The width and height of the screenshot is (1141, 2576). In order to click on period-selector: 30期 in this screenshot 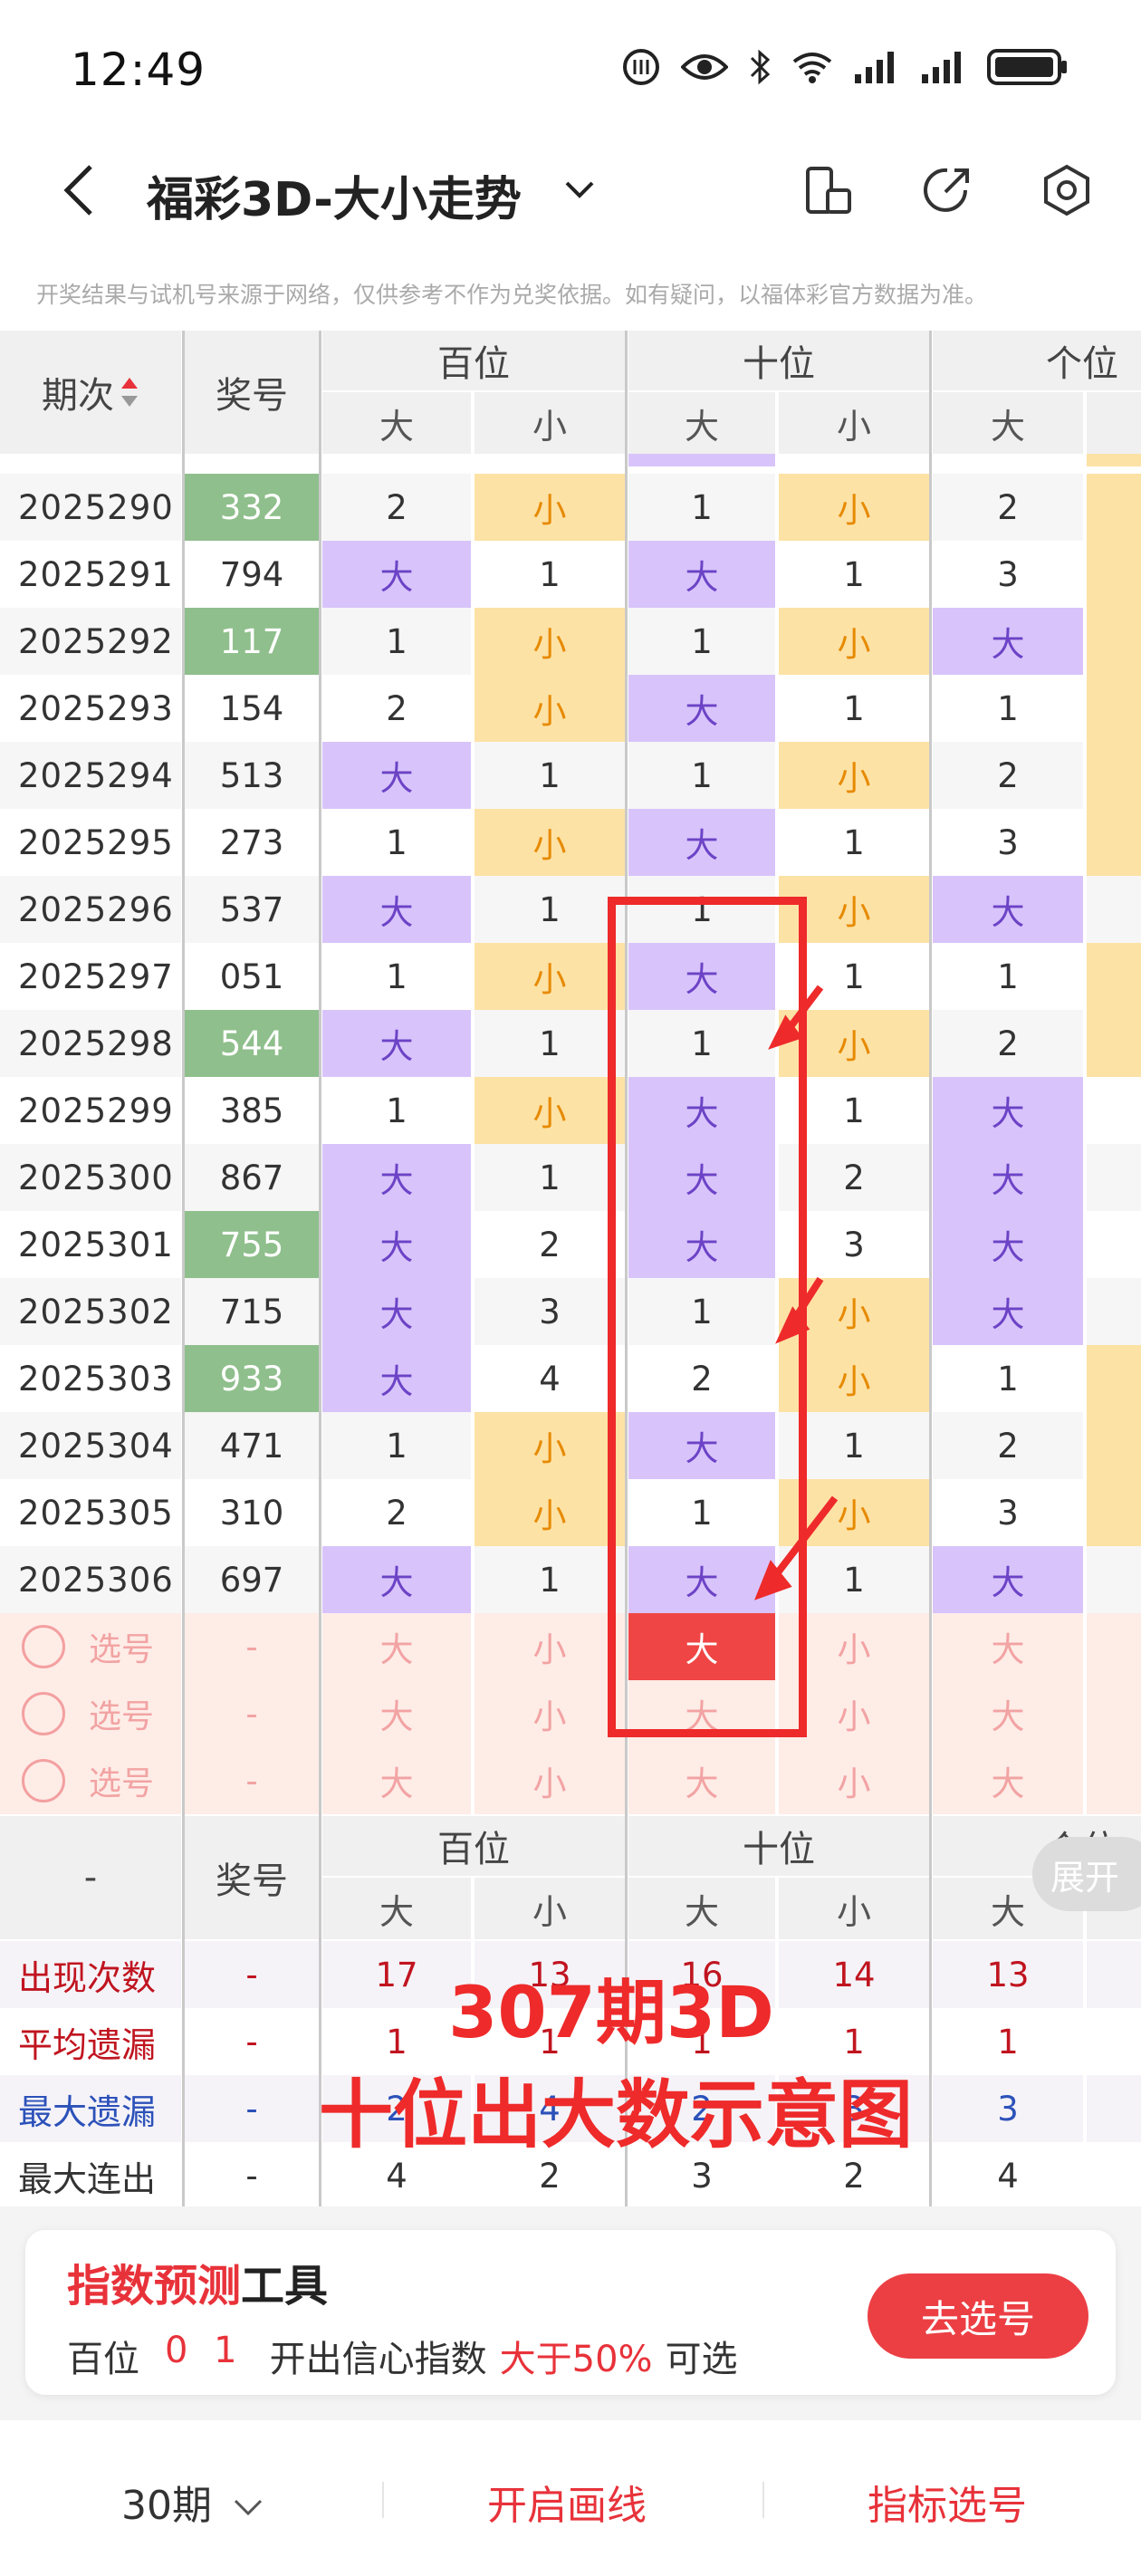, I will do `click(194, 2502)`.